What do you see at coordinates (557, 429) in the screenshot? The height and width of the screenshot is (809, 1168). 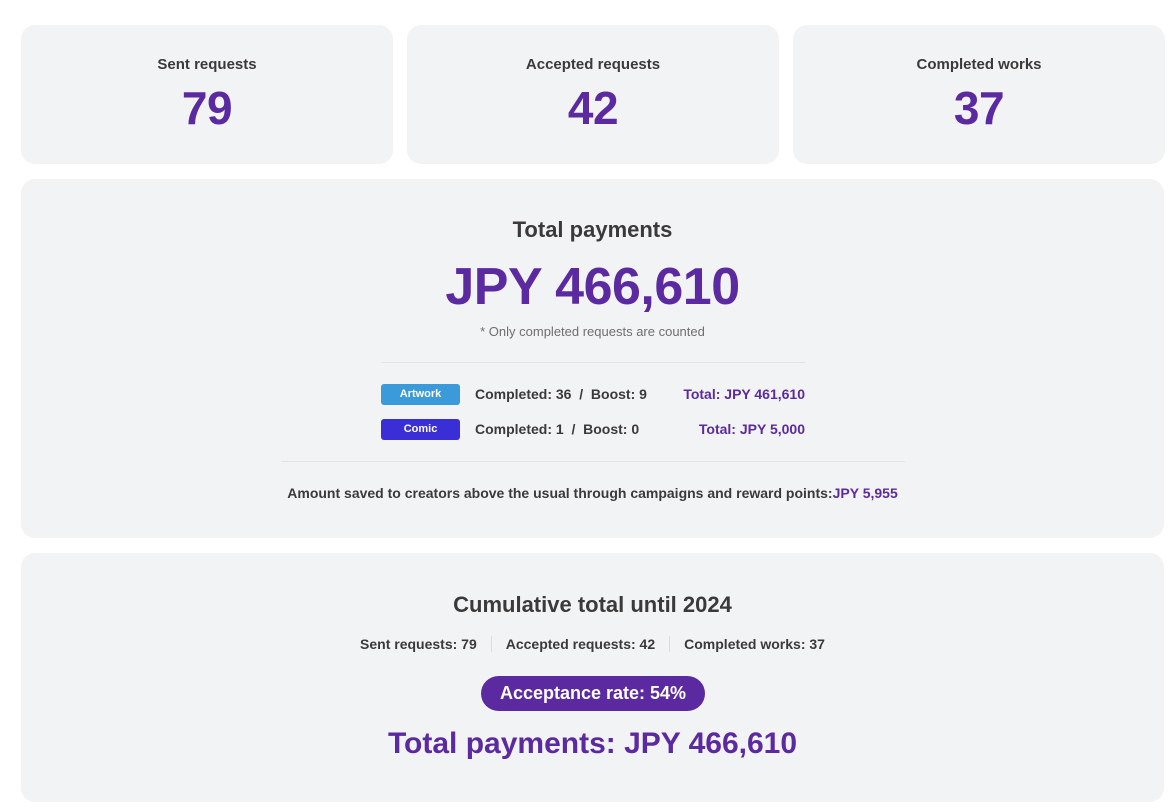 I see `comic-stats: Completed: 1 / Boost: 0` at bounding box center [557, 429].